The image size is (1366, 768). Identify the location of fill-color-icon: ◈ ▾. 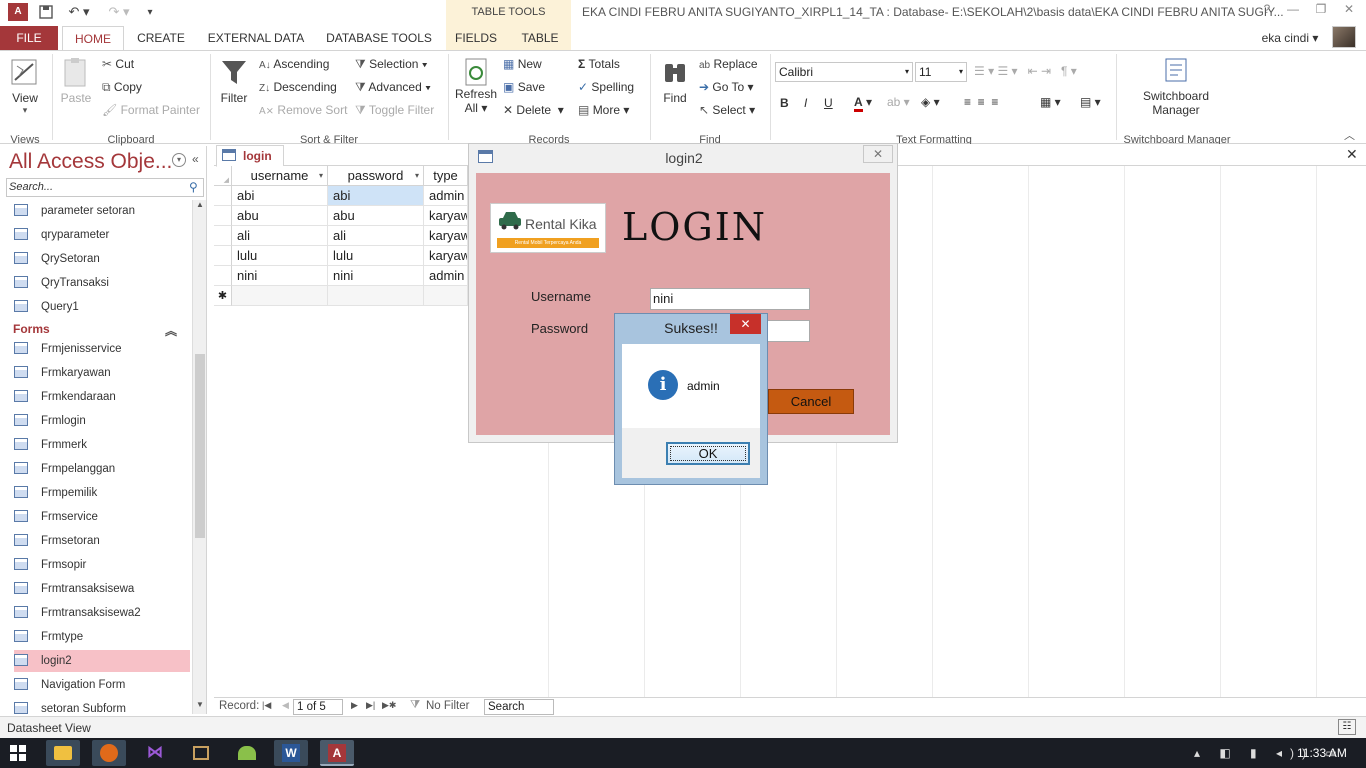
(930, 102).